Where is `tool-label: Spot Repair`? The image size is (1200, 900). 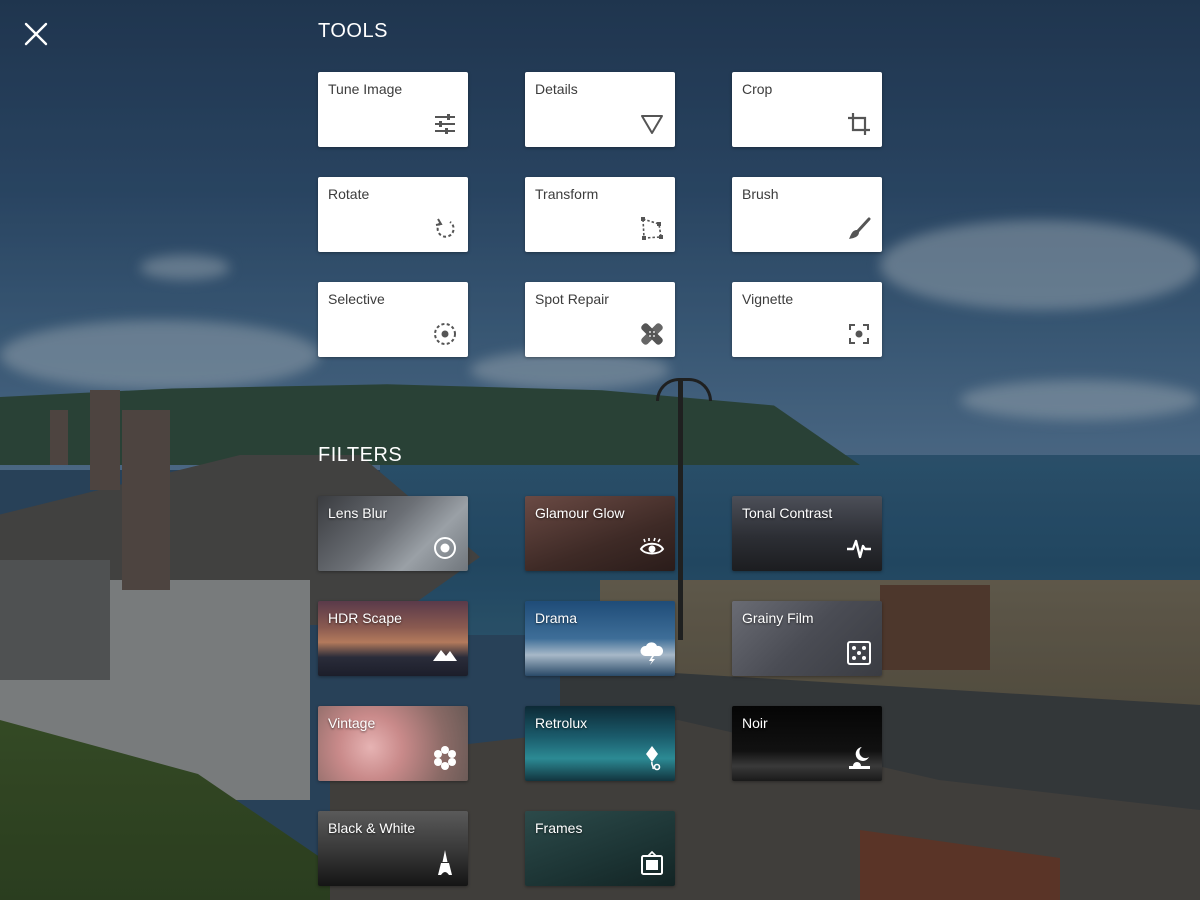 tool-label: Spot Repair is located at coordinates (572, 299).